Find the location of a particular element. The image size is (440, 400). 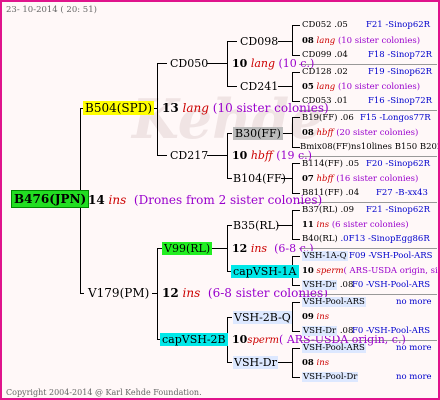

header-date: 23- 10-2014 ( 20: 51) is located at coordinates (51, 10).